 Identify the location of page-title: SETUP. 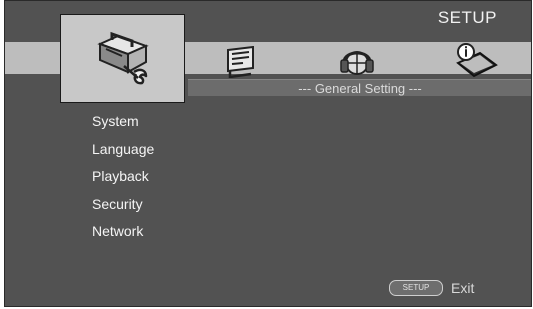
(467, 17).